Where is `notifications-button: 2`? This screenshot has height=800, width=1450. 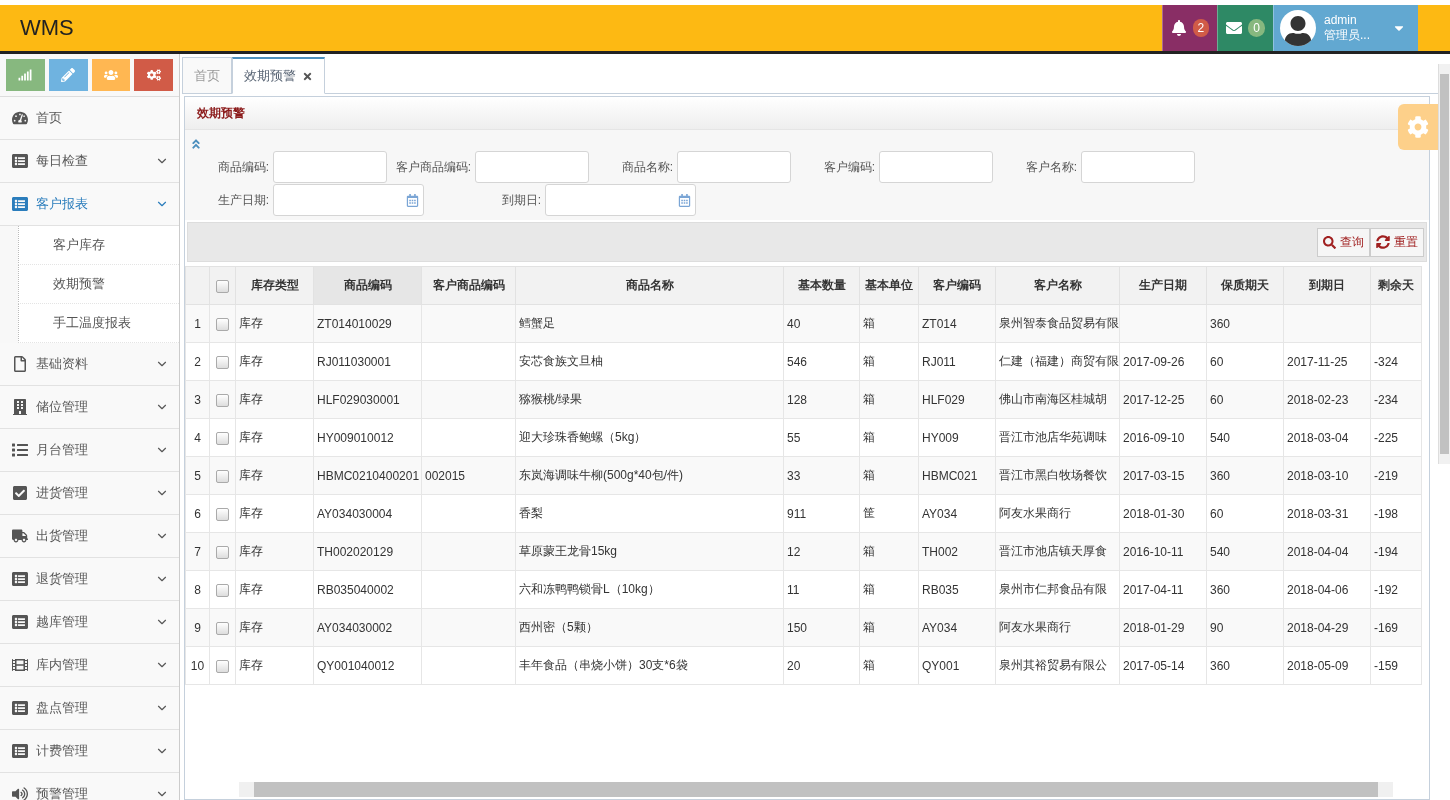
notifications-button: 2 is located at coordinates (1189, 28).